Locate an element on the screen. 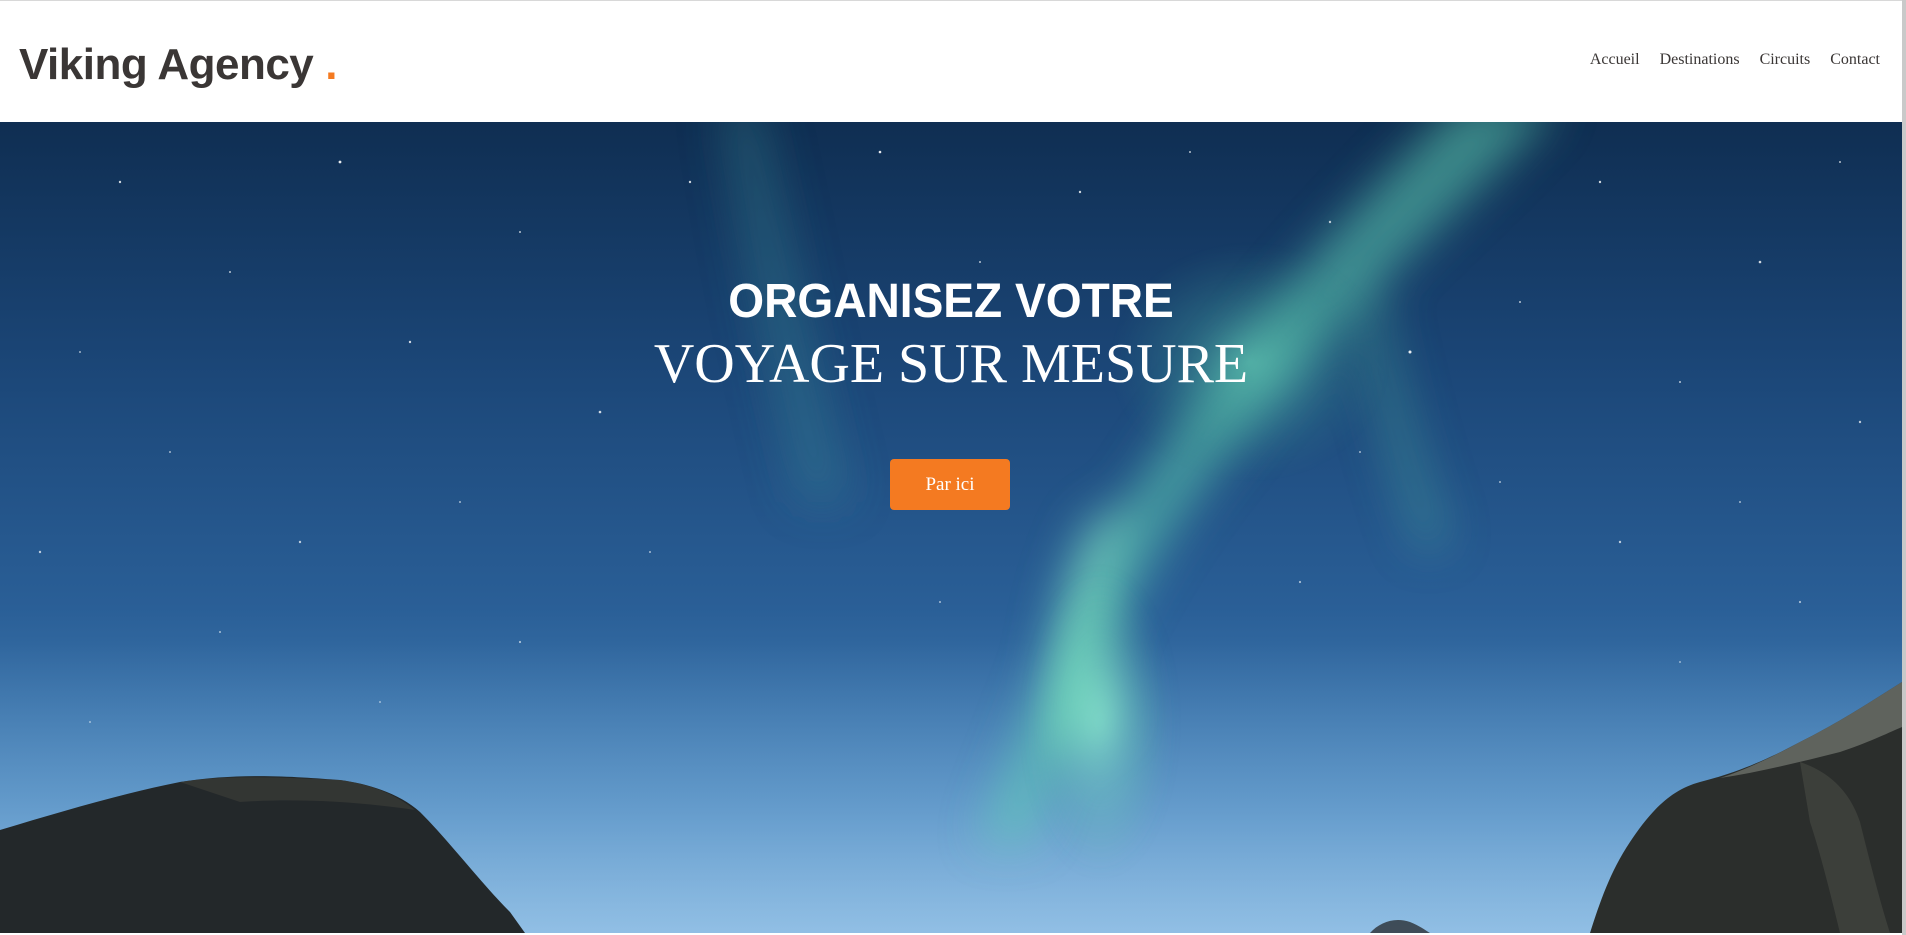  main-nav: Accueil Destinations Circuits Contact is located at coordinates (1735, 60).